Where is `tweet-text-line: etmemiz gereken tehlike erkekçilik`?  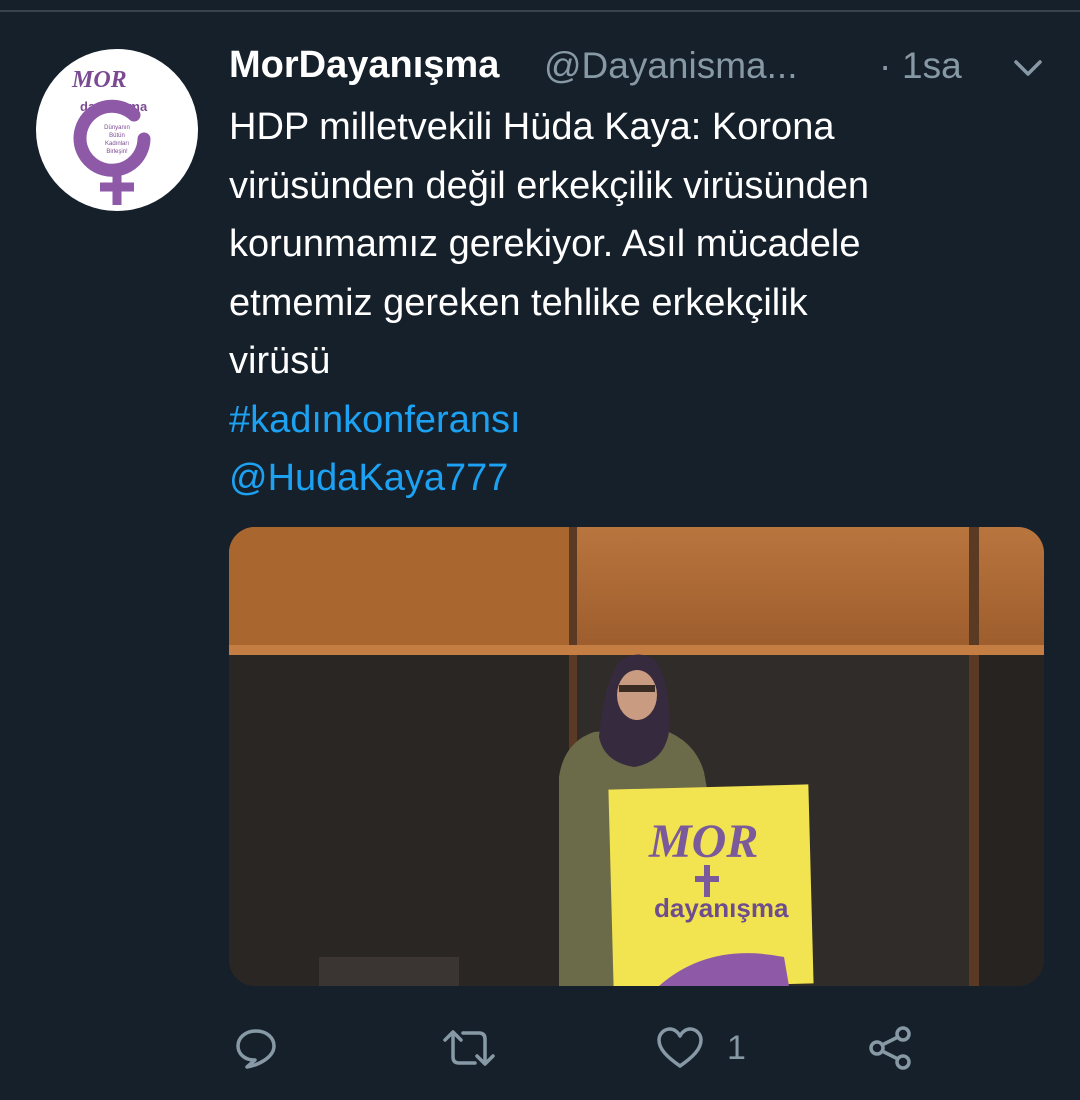
tweet-text-line: etmemiz gereken tehlike erkekçilik is located at coordinates (518, 302).